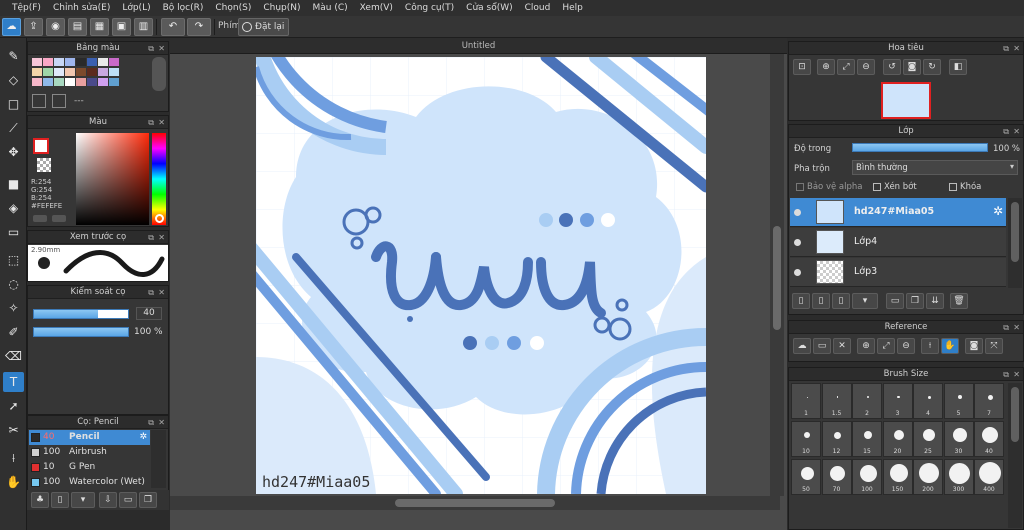 The width and height of the screenshot is (1024, 530). I want to click on new-brush-icon: ▯, so click(60, 500).